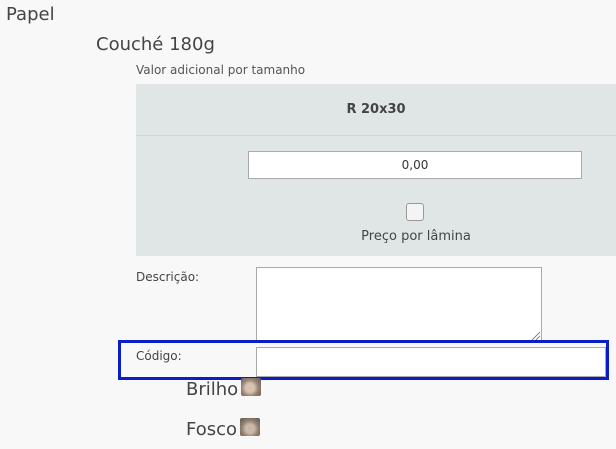 The width and height of the screenshot is (616, 449). What do you see at coordinates (415, 165) in the screenshot?
I see `size-price-input` at bounding box center [415, 165].